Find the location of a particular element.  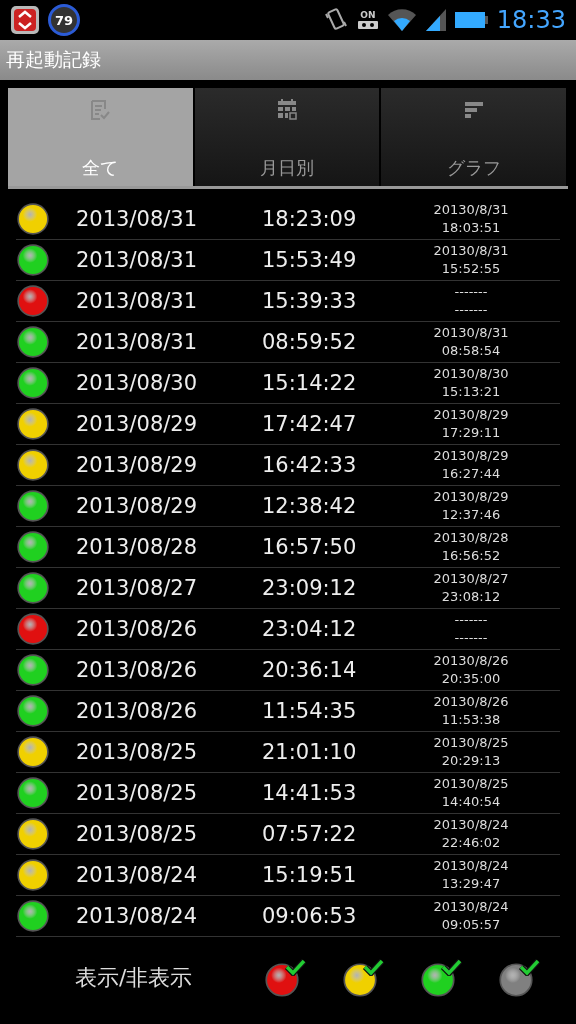

previous-time: 15:13:21 is located at coordinates (471, 392).